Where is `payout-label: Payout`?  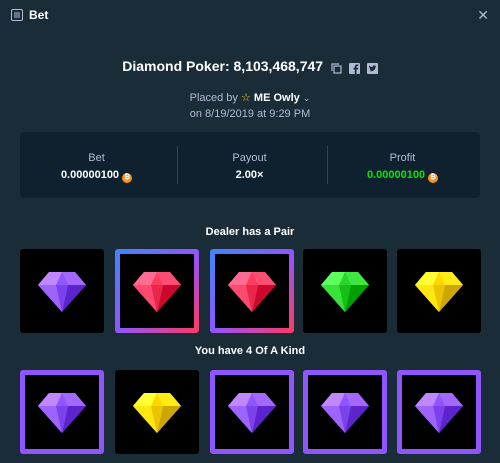 payout-label: Payout is located at coordinates (249, 158).